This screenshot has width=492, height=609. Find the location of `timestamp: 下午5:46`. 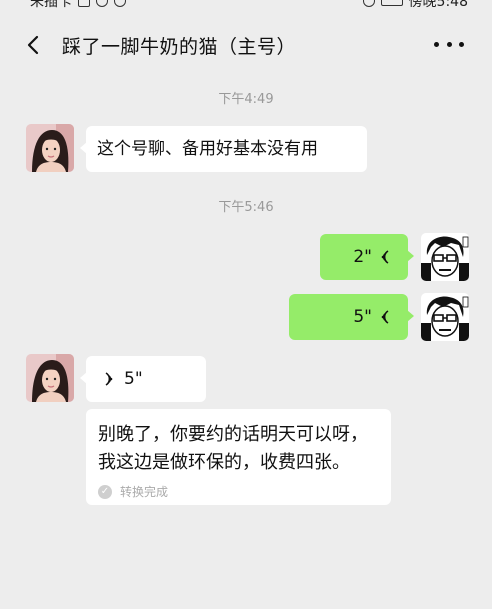

timestamp: 下午5:46 is located at coordinates (246, 207).